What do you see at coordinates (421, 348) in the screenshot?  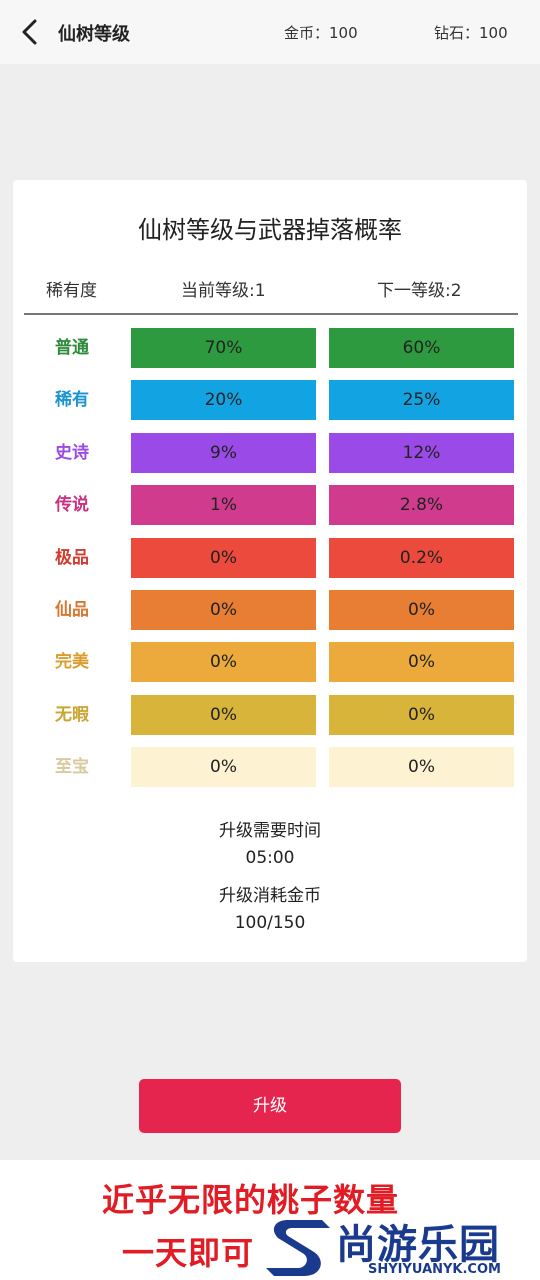 I see `next-rate-cell: 60%` at bounding box center [421, 348].